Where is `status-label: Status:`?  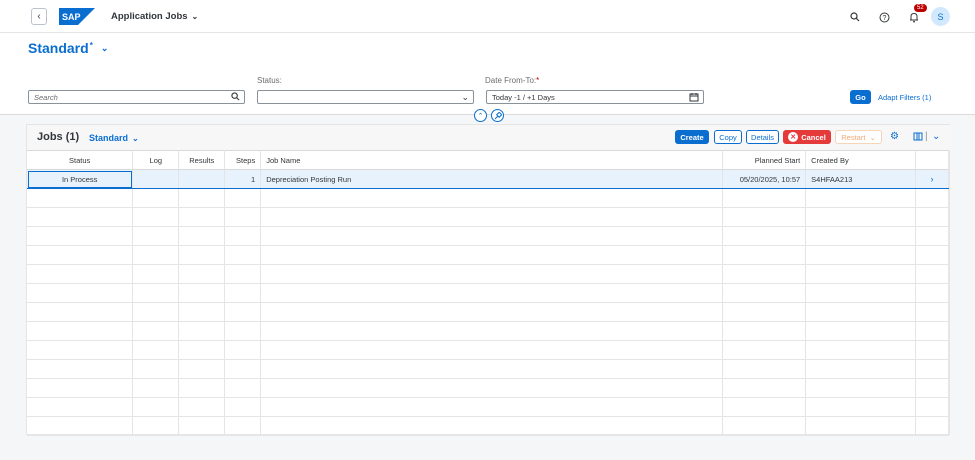
status-label: Status: is located at coordinates (269, 80).